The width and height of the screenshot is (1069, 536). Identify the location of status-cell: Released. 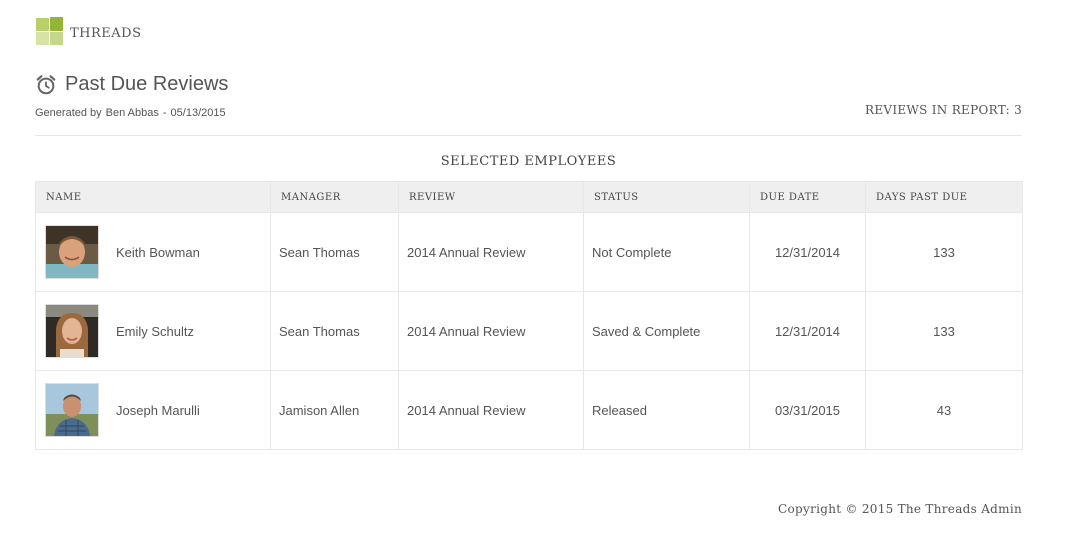
(666, 410).